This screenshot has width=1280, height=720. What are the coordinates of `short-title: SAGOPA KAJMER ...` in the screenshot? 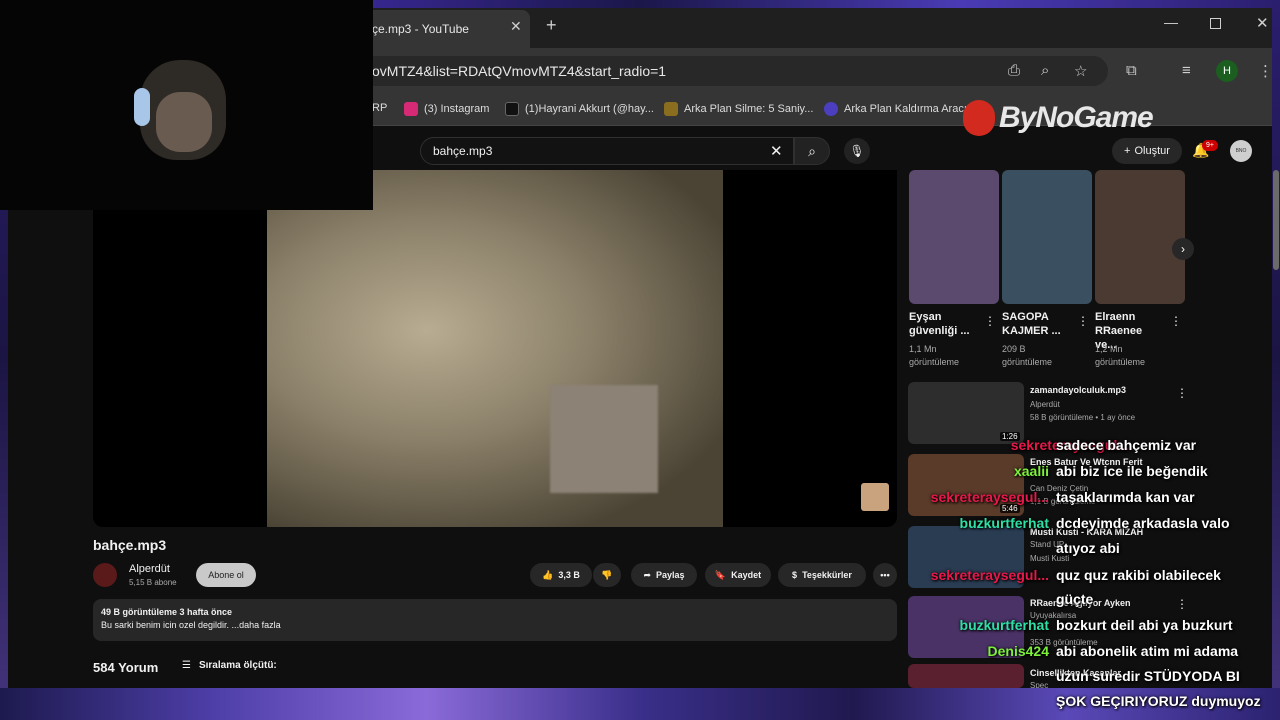 It's located at (1037, 324).